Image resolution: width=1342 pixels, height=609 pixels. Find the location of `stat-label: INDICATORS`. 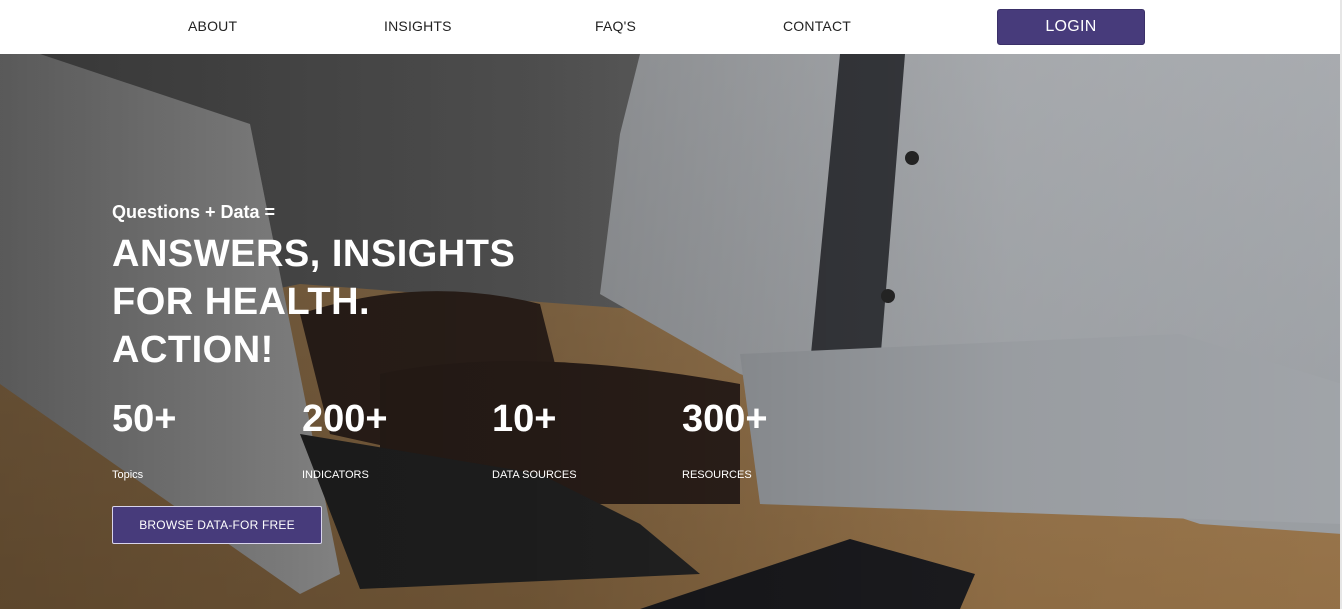

stat-label: INDICATORS is located at coordinates (335, 475).